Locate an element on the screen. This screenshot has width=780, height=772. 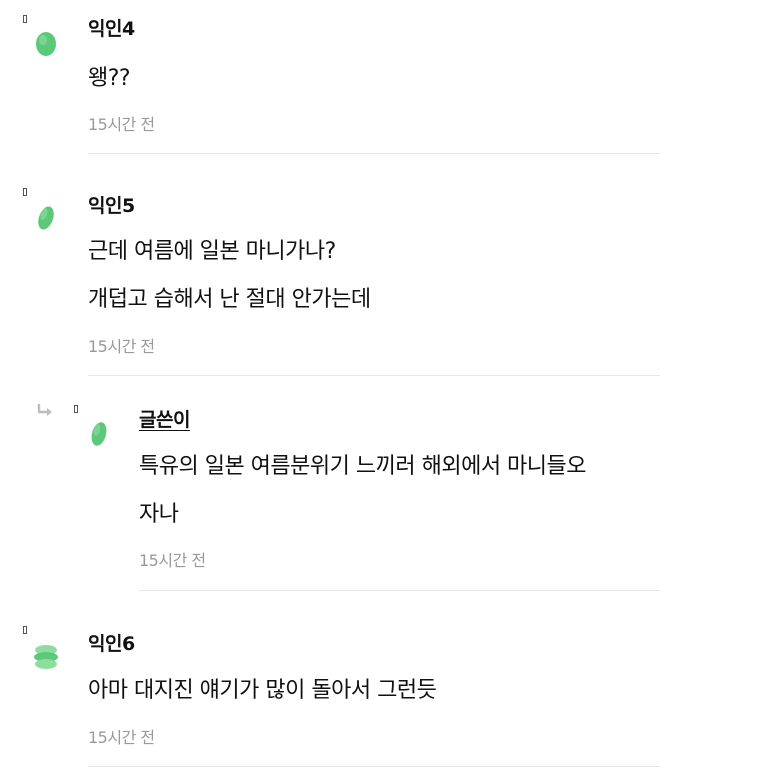
comment-nickname: 익인5 is located at coordinates (111, 204).